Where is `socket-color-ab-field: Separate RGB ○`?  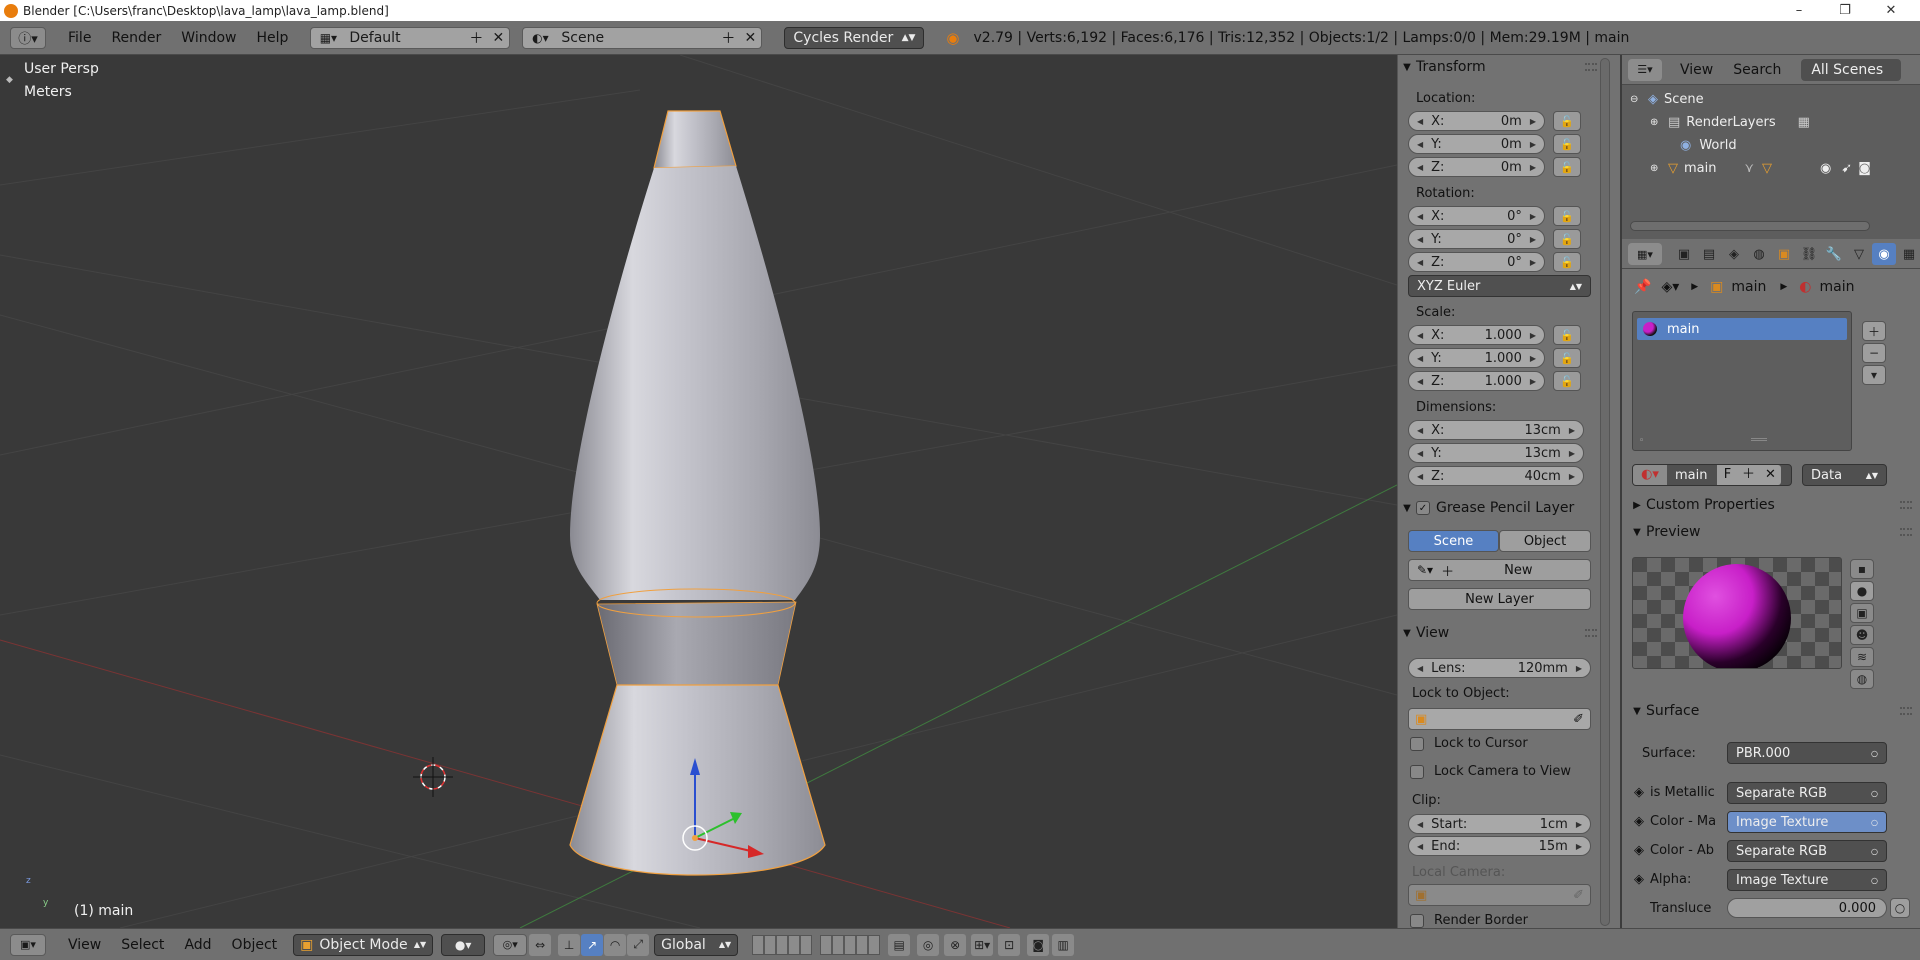
socket-color-ab-field: Separate RGB ○ is located at coordinates (1807, 851).